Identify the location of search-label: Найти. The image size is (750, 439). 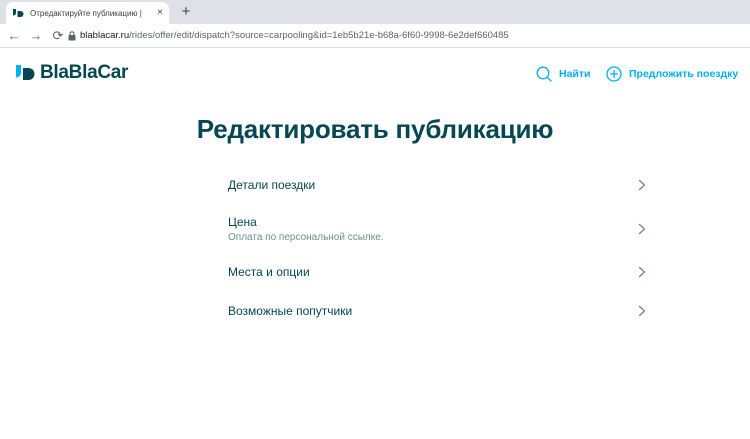
(575, 74).